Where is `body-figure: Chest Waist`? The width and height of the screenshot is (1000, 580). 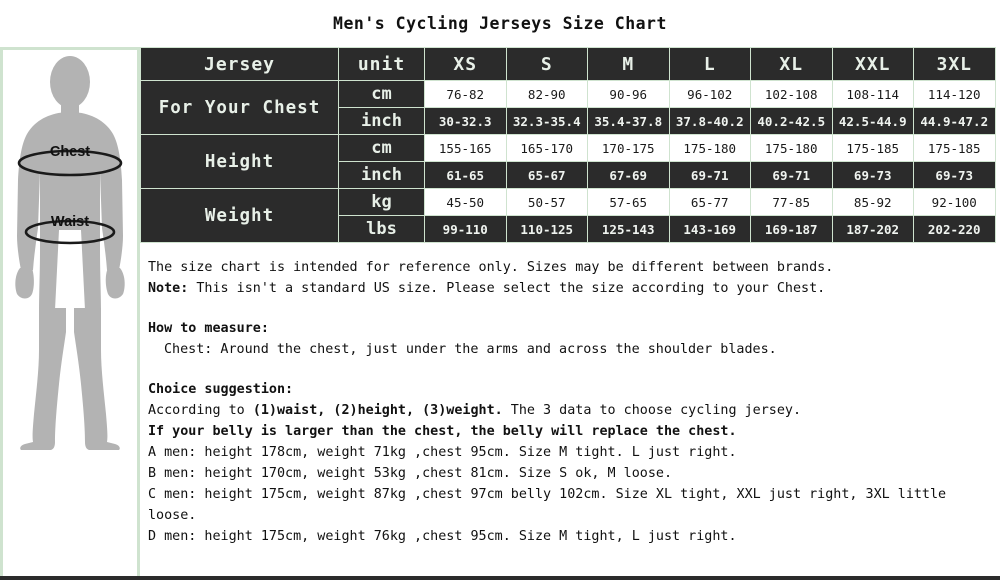
body-figure: Chest Waist is located at coordinates (70, 250).